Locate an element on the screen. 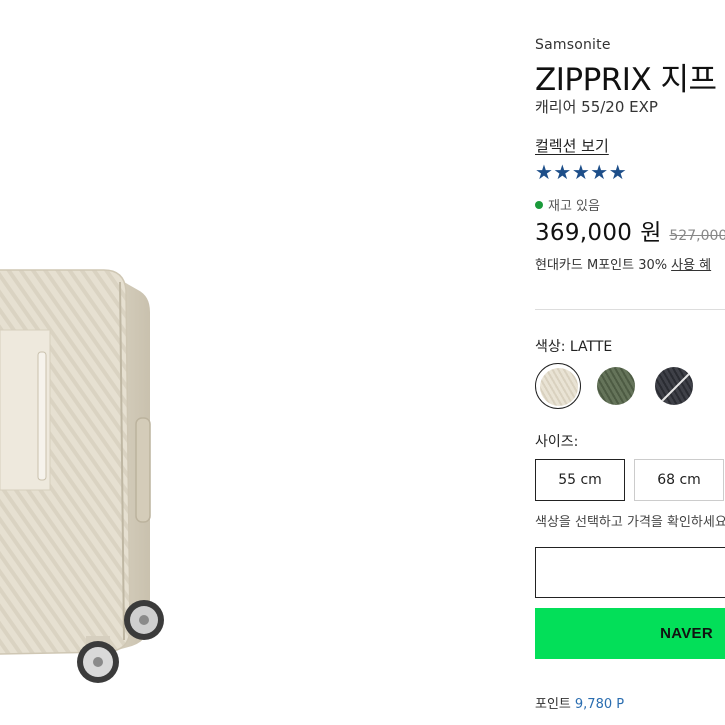 This screenshot has height=725, width=725. color-swatch-latte is located at coordinates (558, 386).